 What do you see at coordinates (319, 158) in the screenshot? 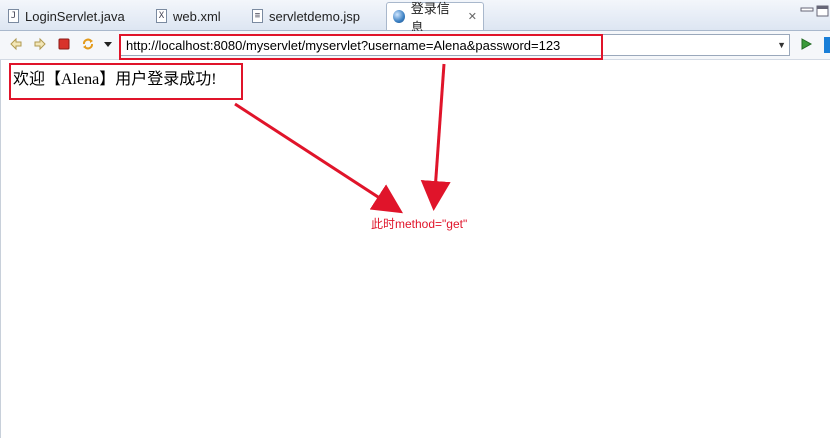
I see `arrow-from-message` at bounding box center [319, 158].